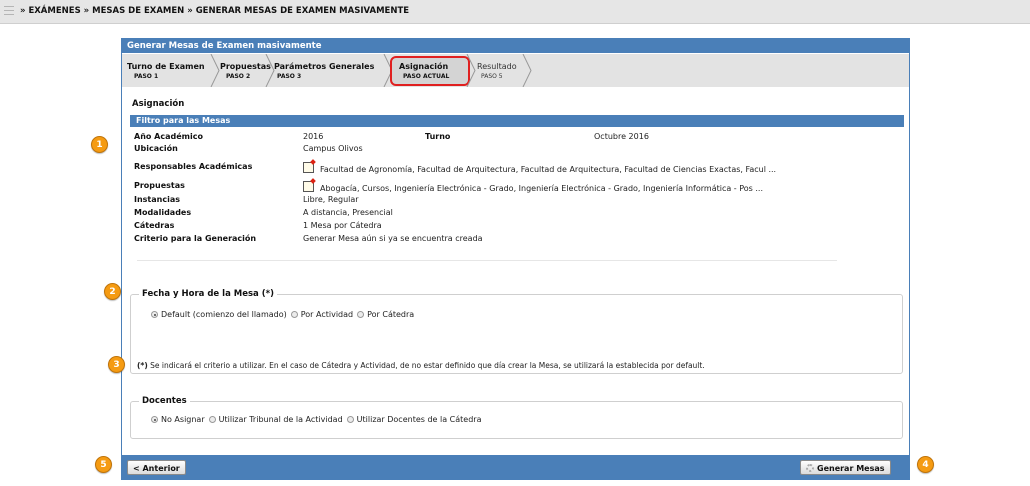 Image resolution: width=1030 pixels, height=486 pixels. Describe the element at coordinates (158, 104) in the screenshot. I see `section-title: Asignación` at that location.